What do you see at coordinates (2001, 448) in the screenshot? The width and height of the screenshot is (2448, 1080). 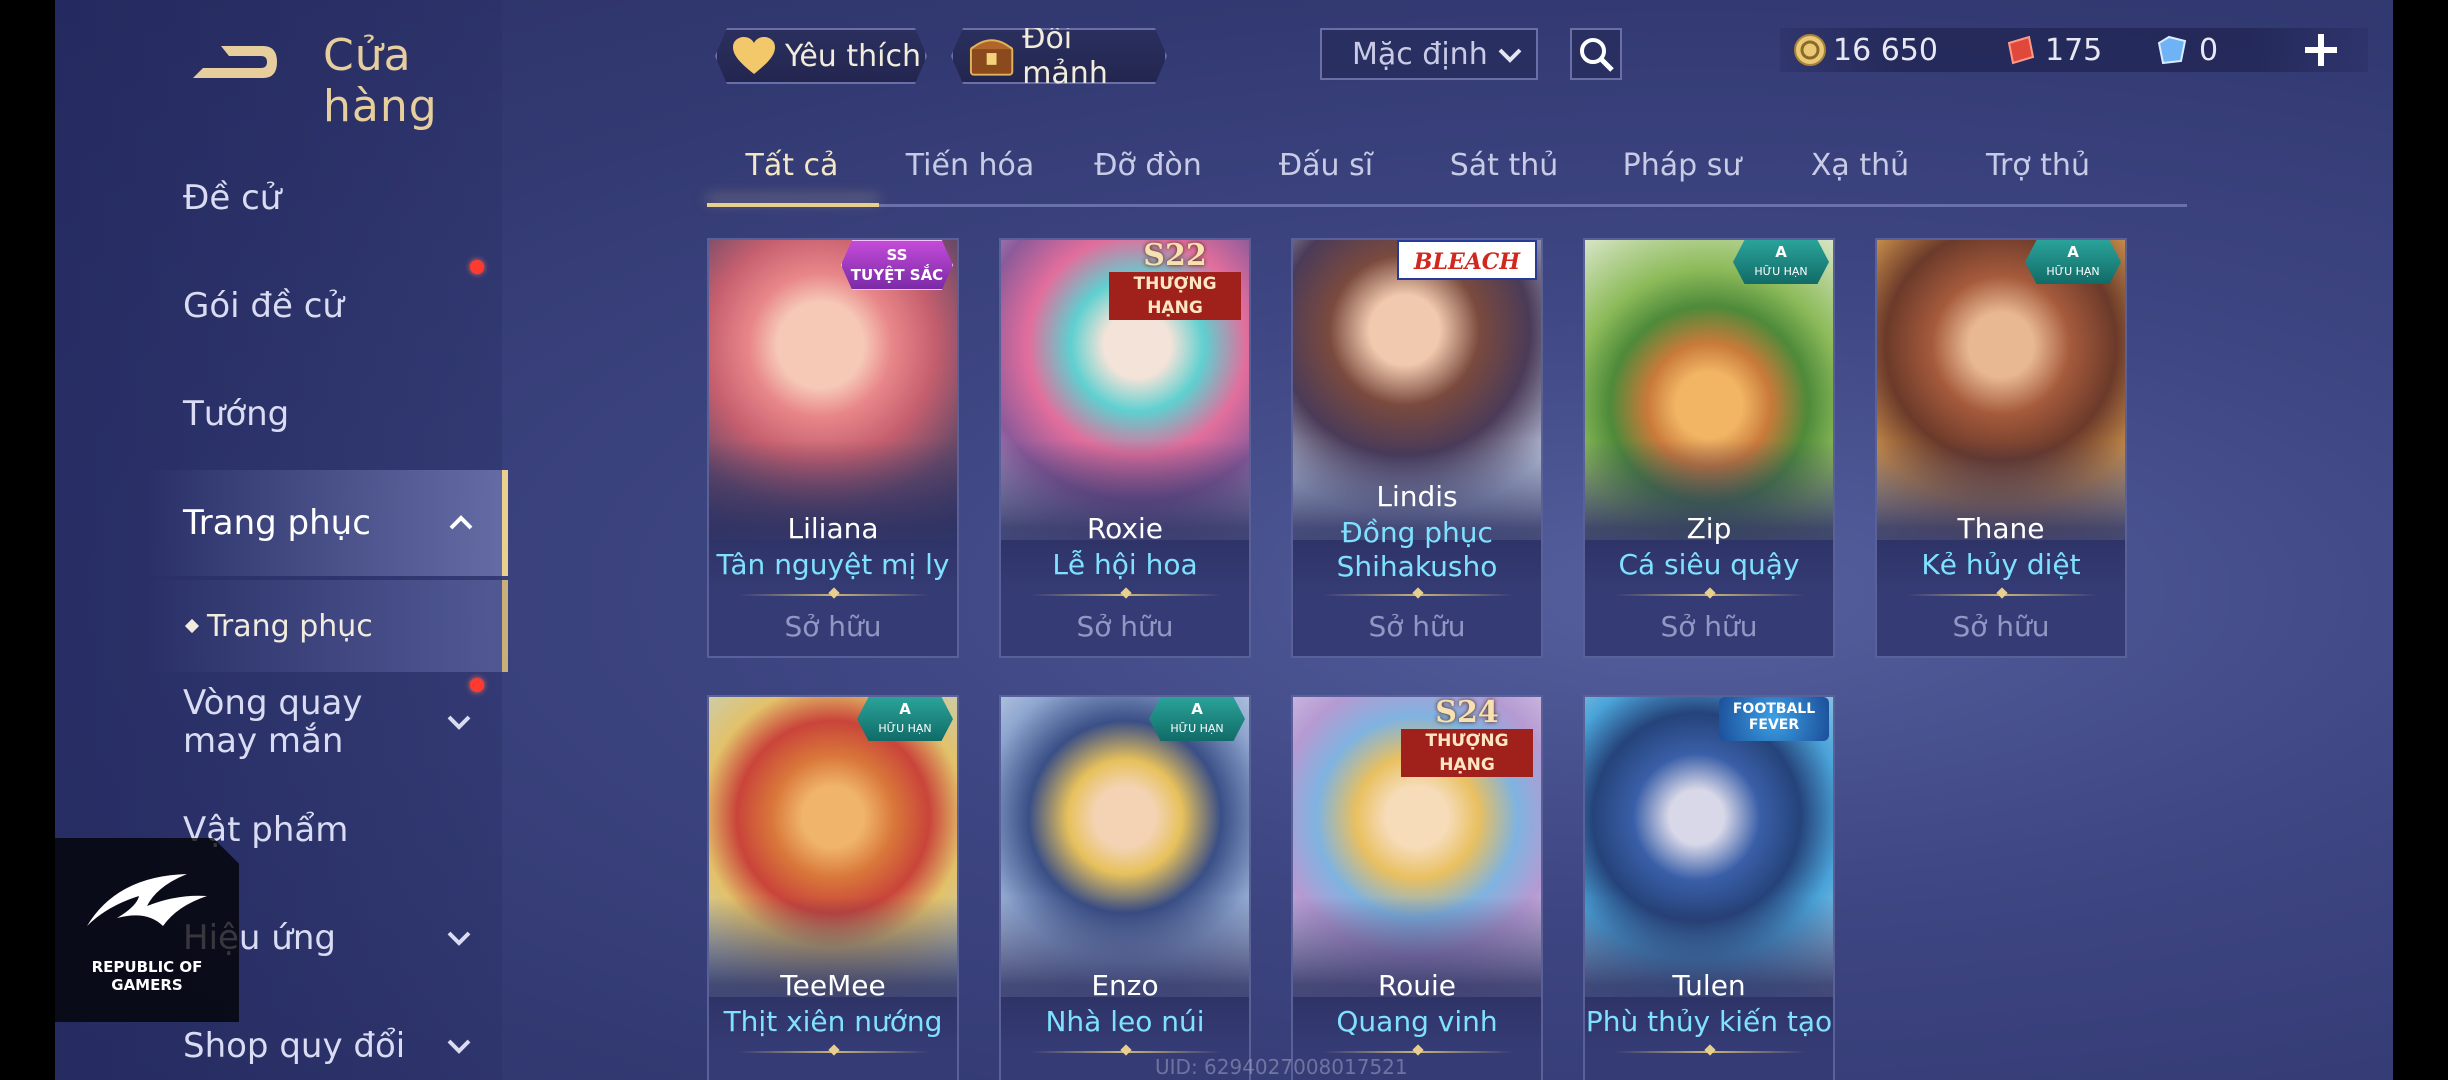 I see `skin-card: A HỮU HẠN Thane Kẻ hủy diệt Sở hữu` at bounding box center [2001, 448].